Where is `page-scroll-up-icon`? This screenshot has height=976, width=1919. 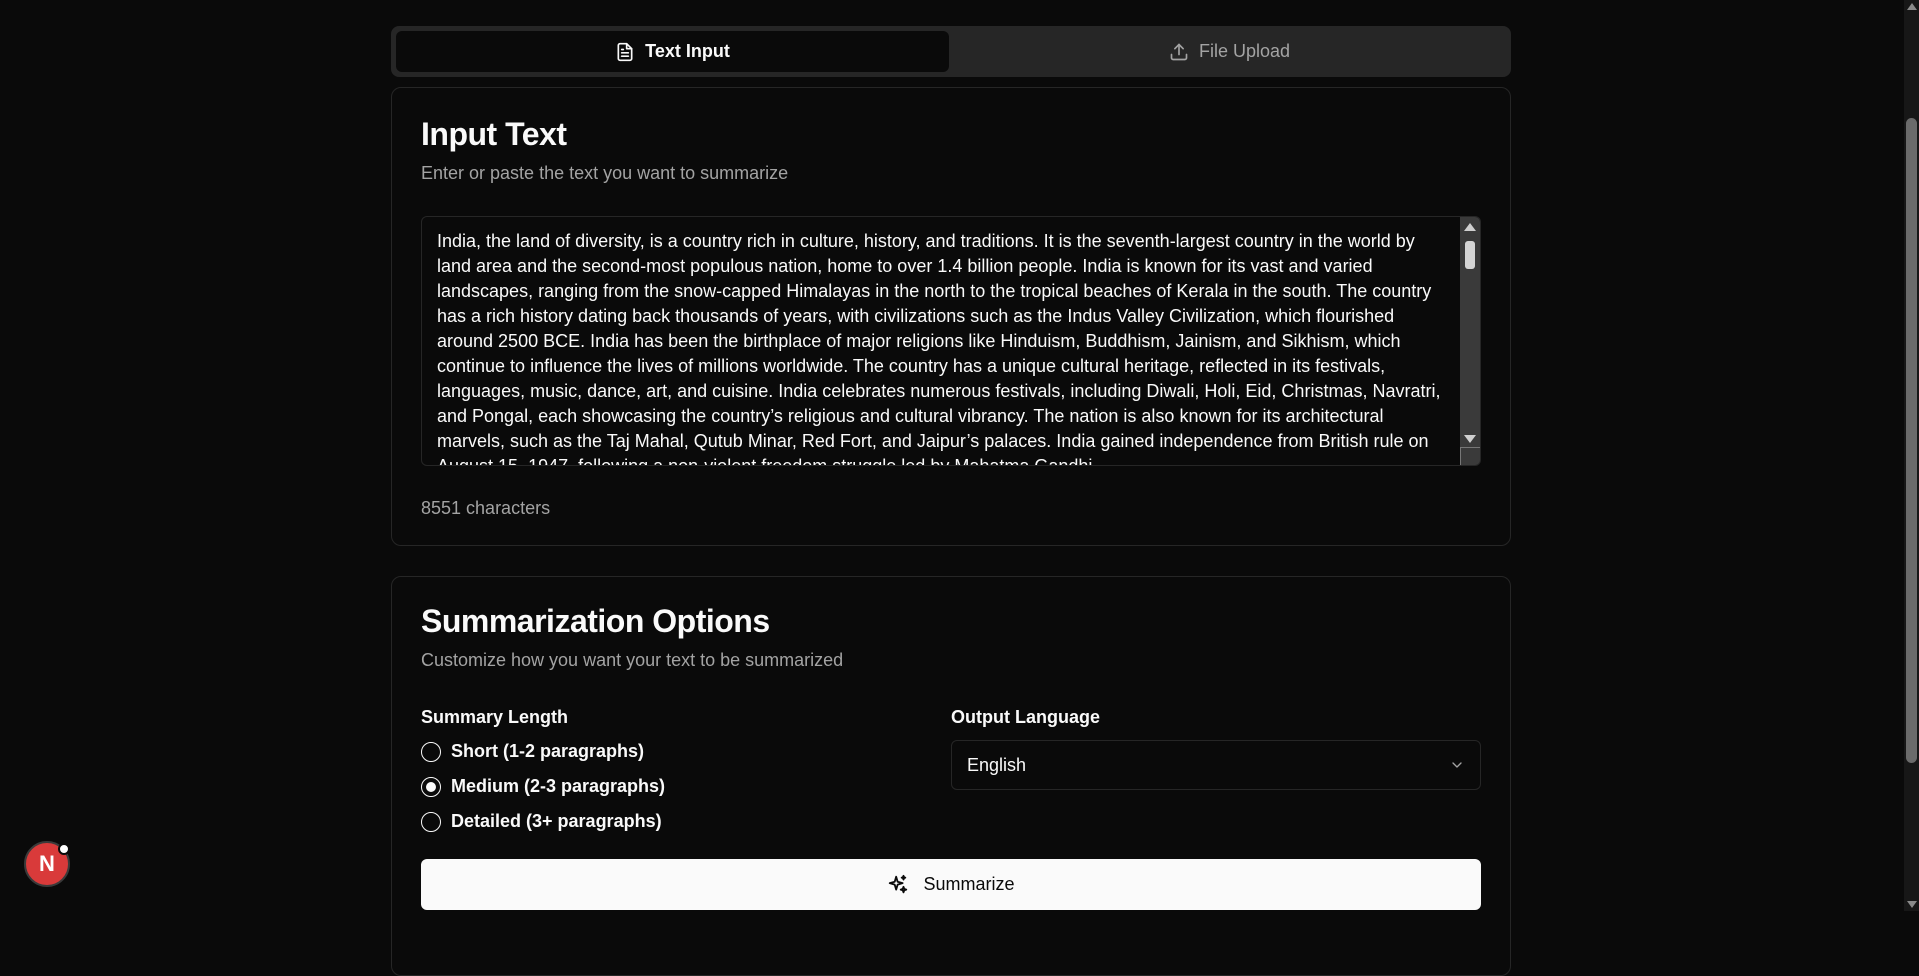 page-scroll-up-icon is located at coordinates (1912, 6).